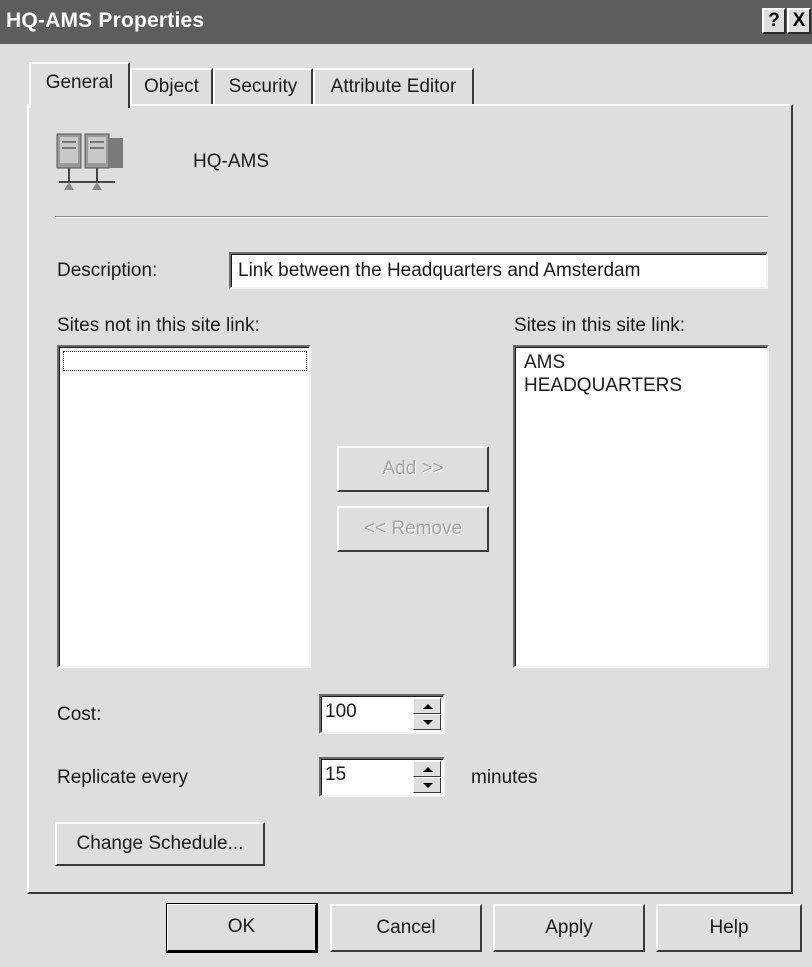 Image resolution: width=812 pixels, height=967 pixels. Describe the element at coordinates (645, 385) in the screenshot. I see `list-item: HEADQUARTERS` at that location.